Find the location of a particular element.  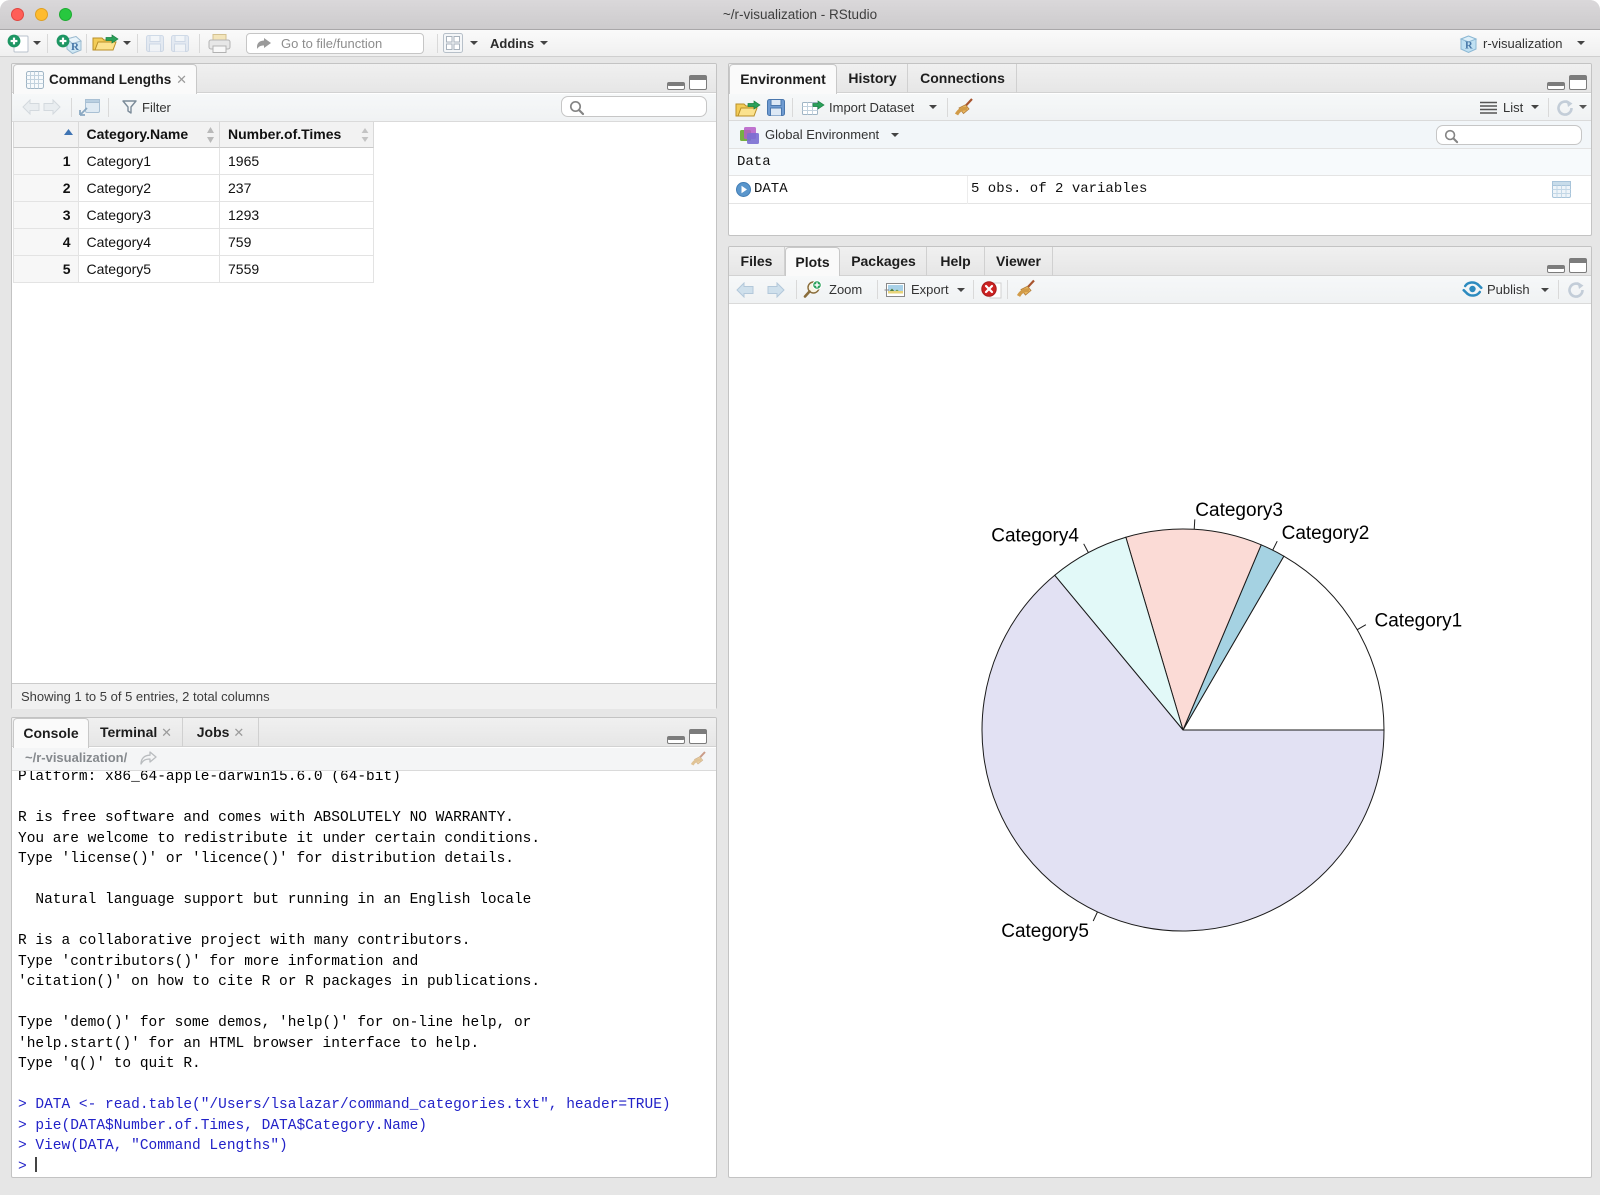

svg-text: Category3 is located at coordinates (1239, 510).